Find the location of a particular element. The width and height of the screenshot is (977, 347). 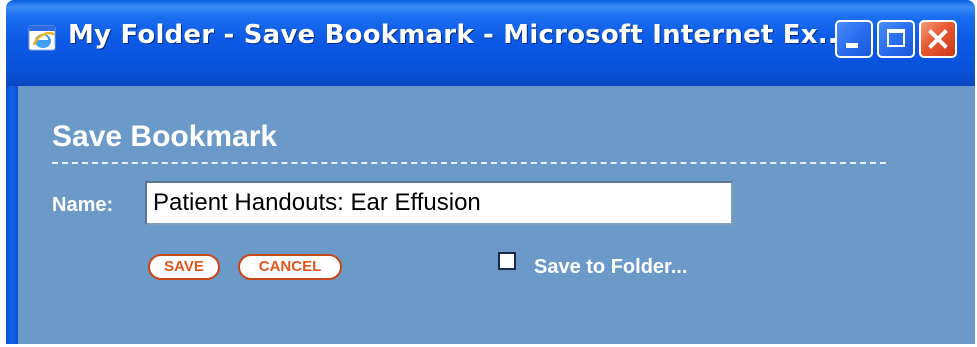

close-button is located at coordinates (938, 39).